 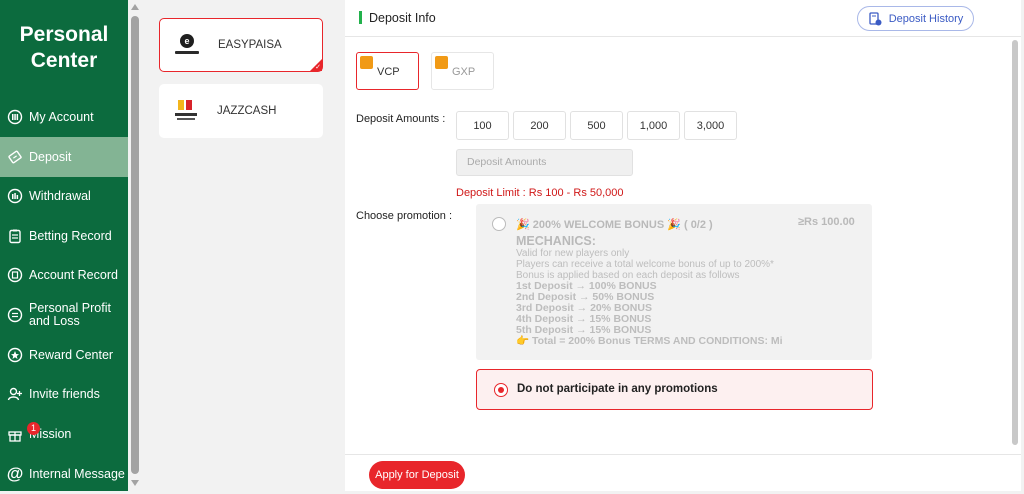 What do you see at coordinates (15, 394) in the screenshot?
I see `invite-icon` at bounding box center [15, 394].